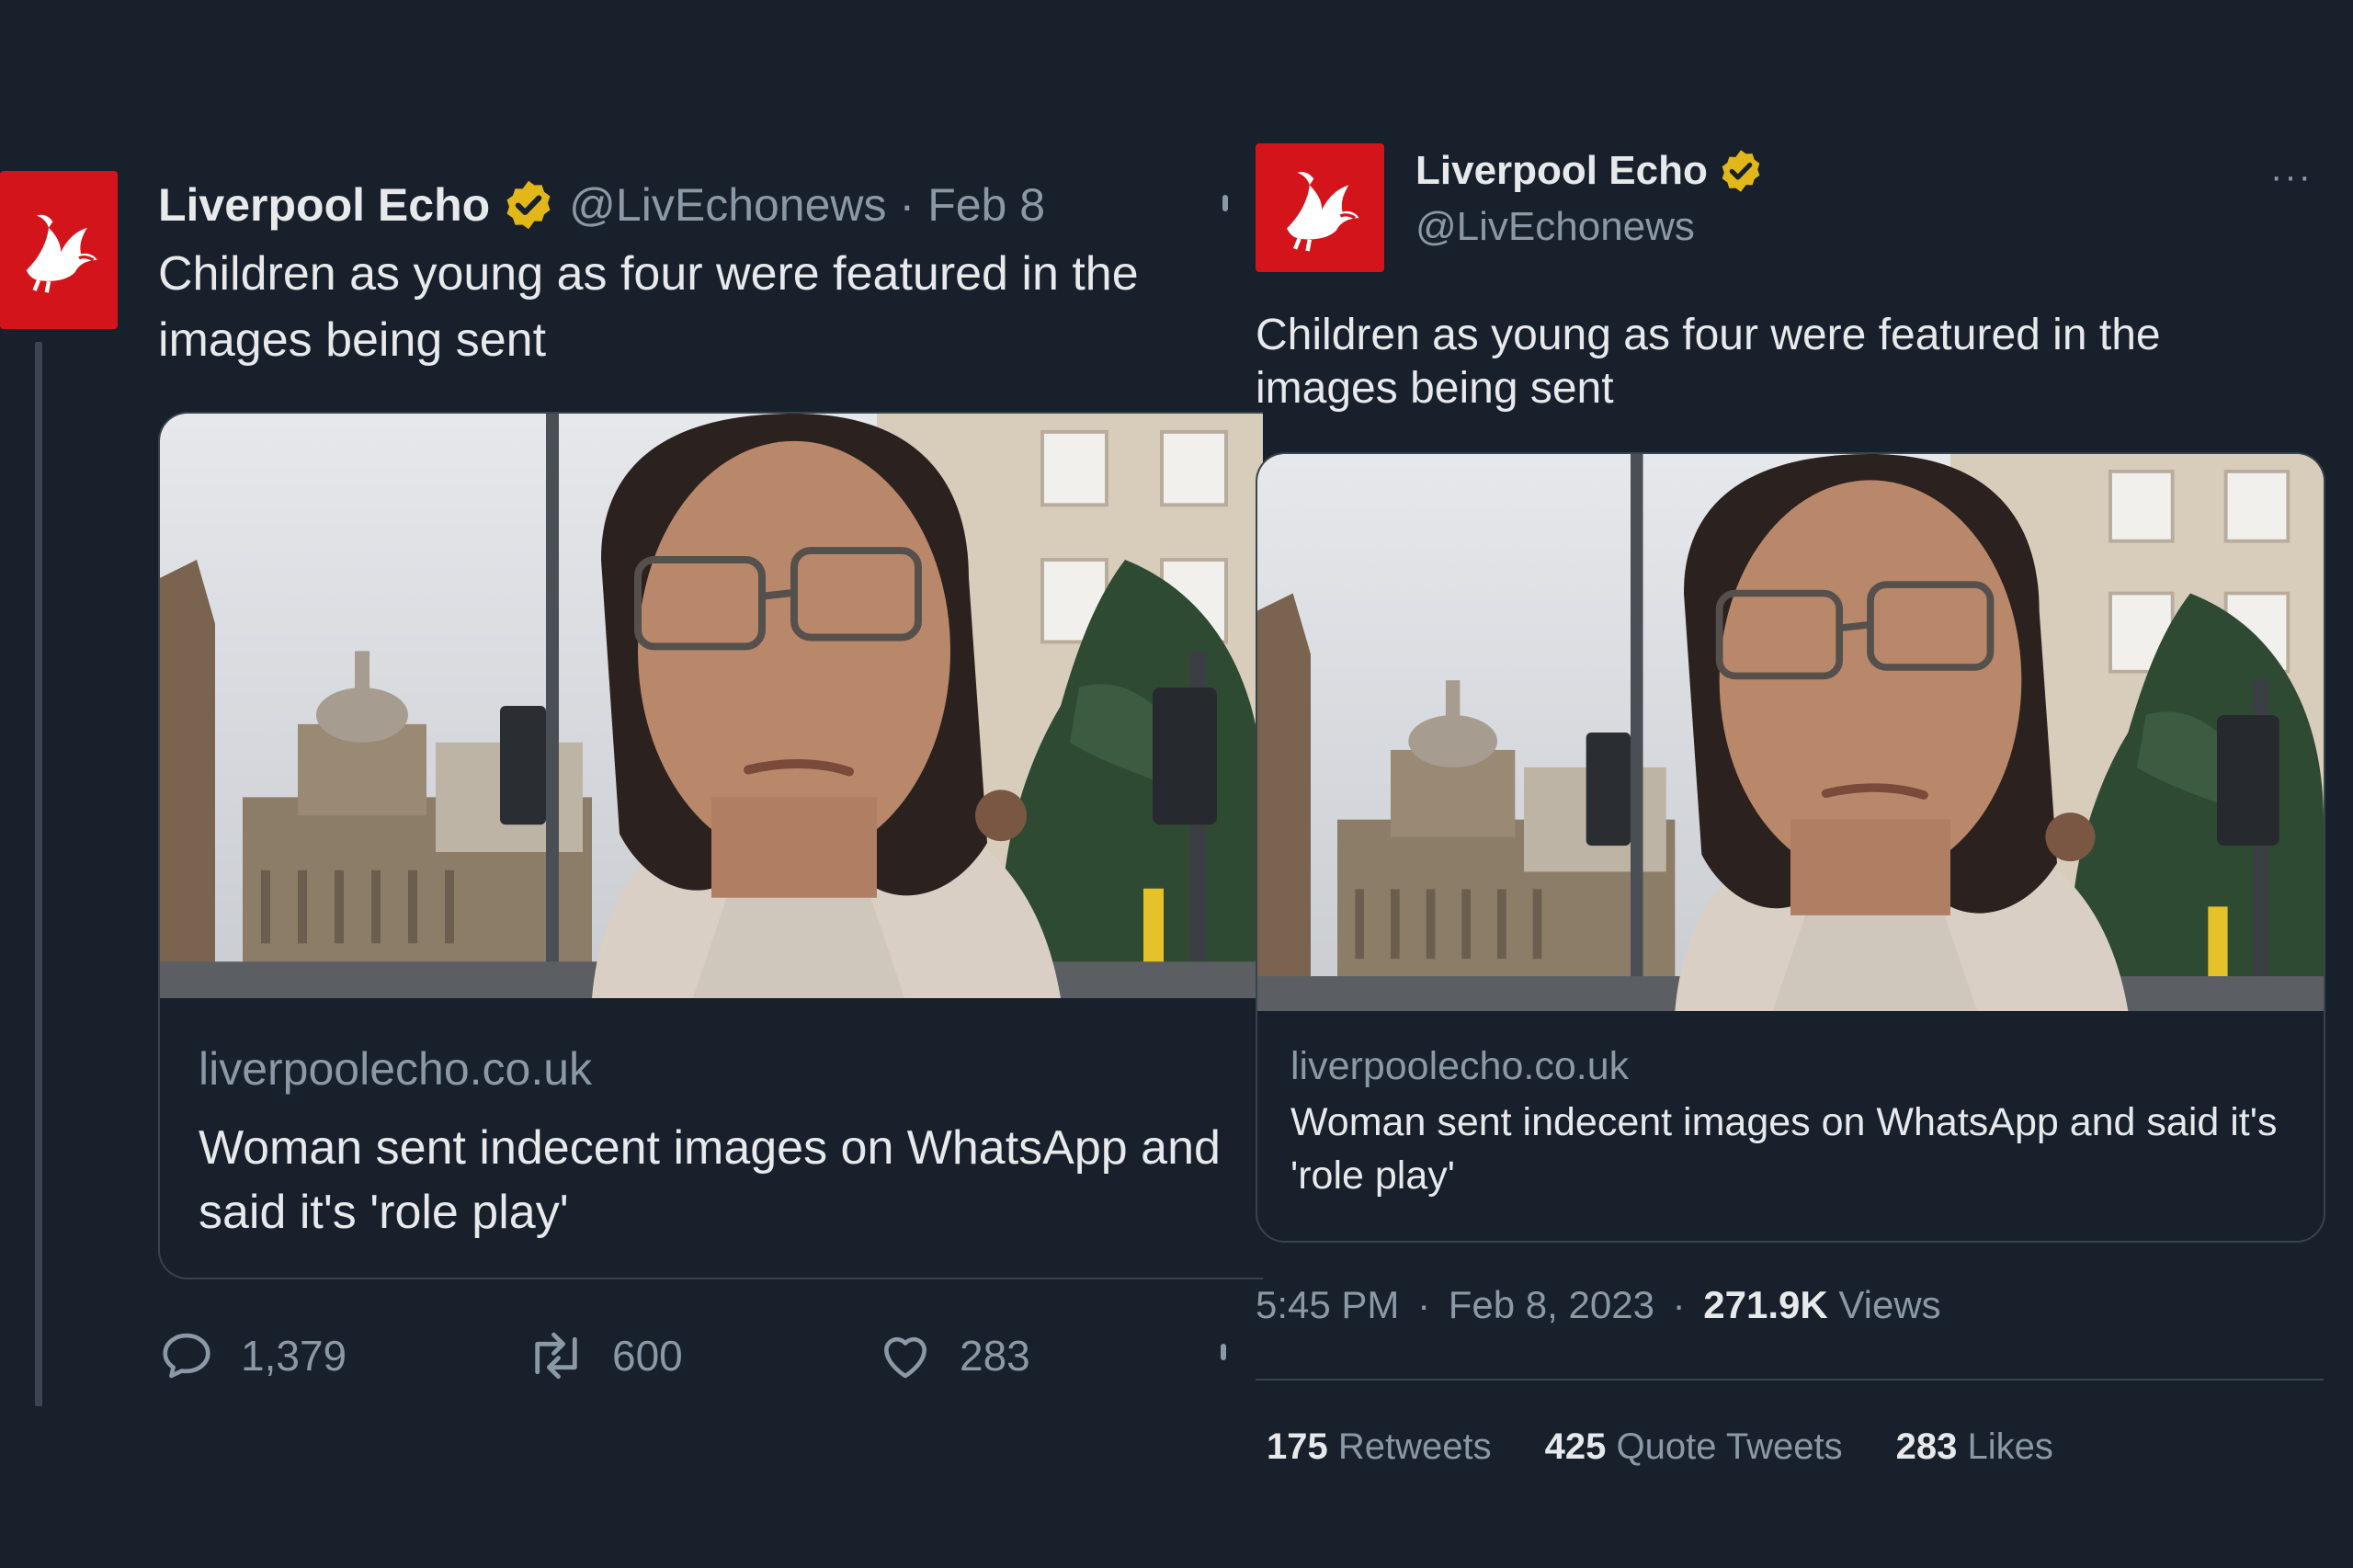 The image size is (2353, 1568). What do you see at coordinates (1297, 1446) in the screenshot?
I see `retweets-count: 175` at bounding box center [1297, 1446].